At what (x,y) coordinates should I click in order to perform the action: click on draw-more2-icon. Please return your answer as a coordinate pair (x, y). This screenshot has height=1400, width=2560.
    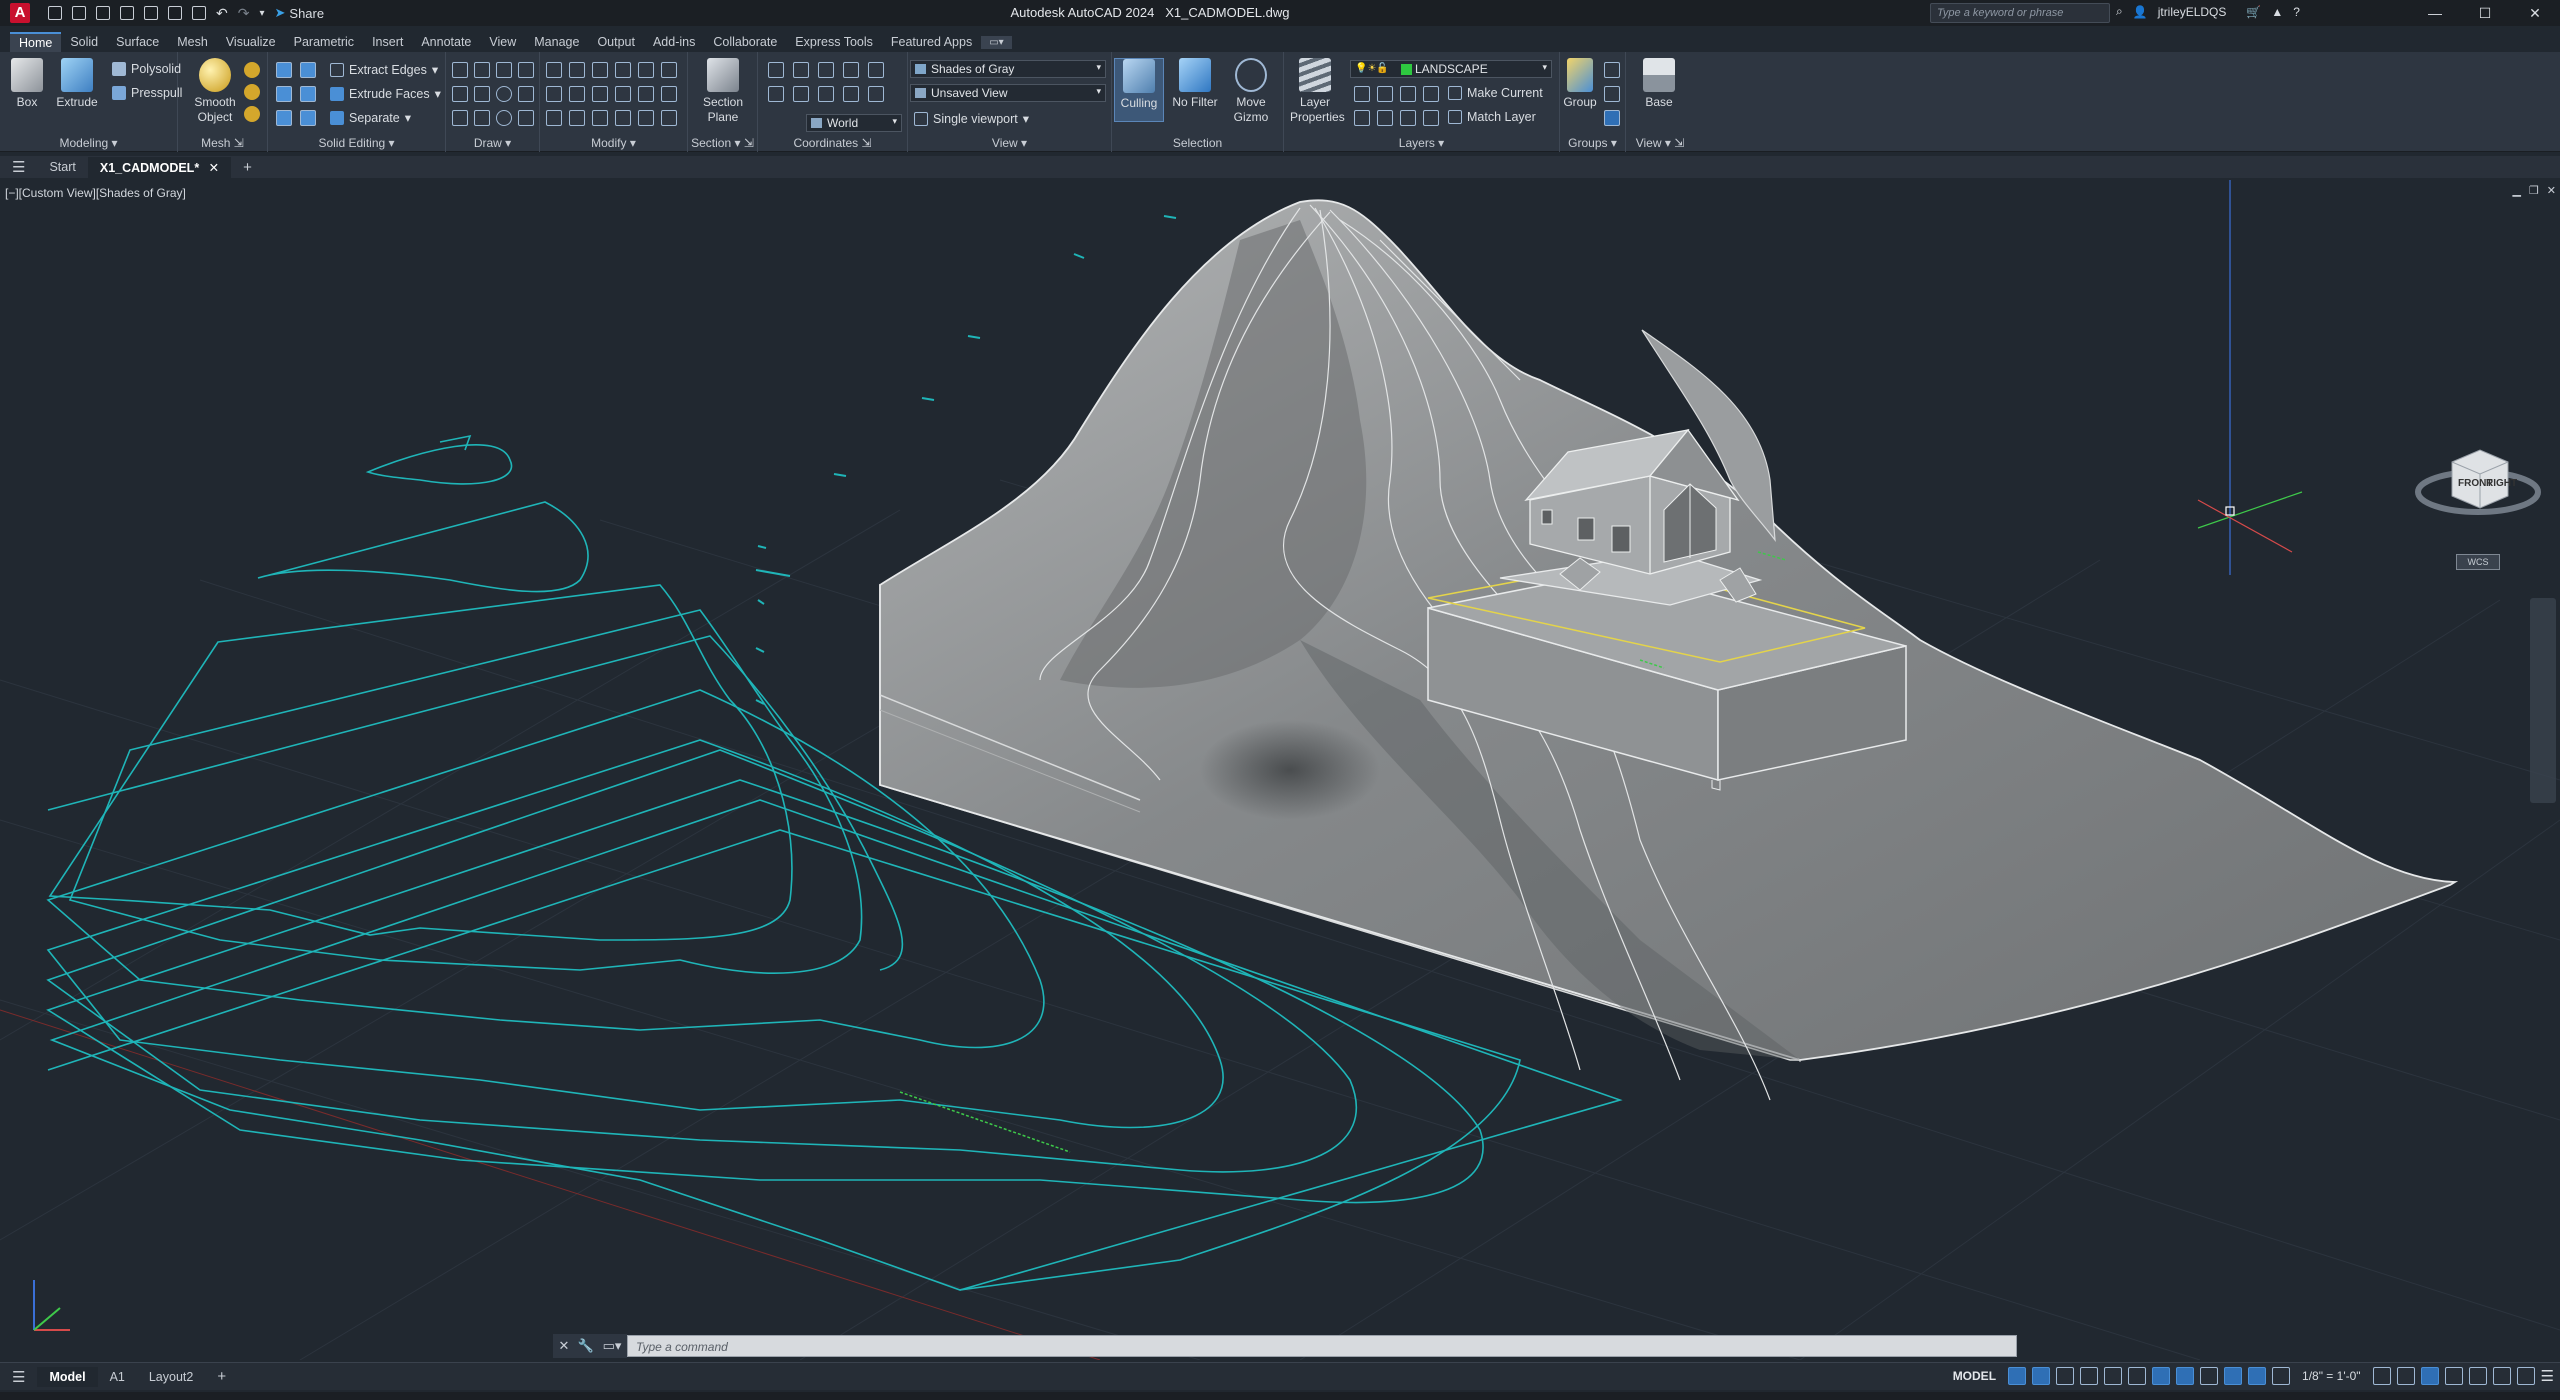
    Looking at the image, I should click on (526, 94).